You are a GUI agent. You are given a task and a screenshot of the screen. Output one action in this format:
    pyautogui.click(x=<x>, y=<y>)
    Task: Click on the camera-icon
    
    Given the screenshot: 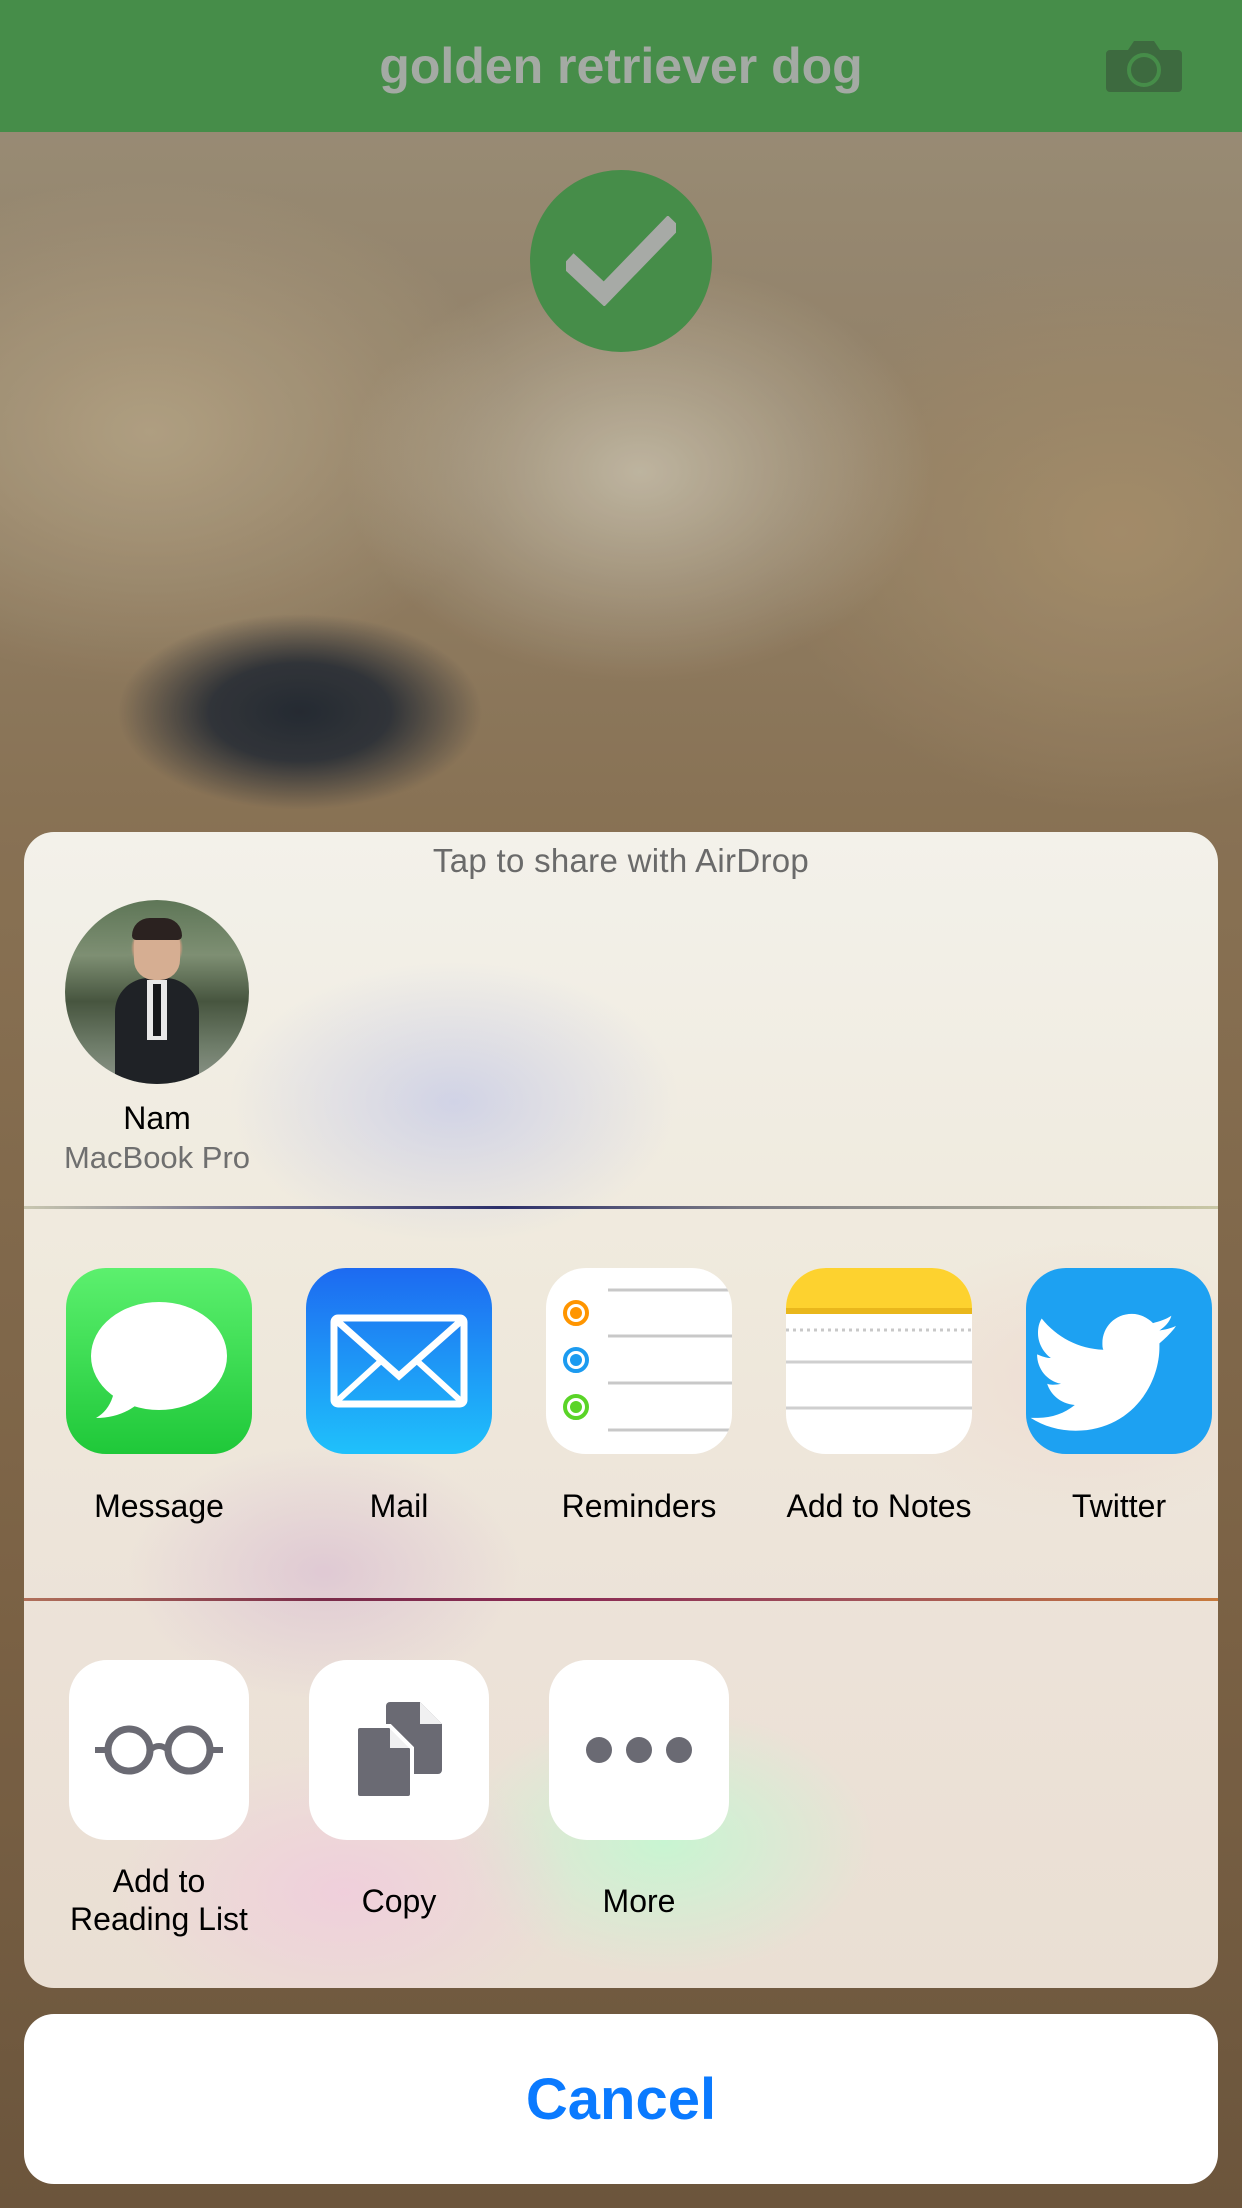 What is the action you would take?
    pyautogui.click(x=1144, y=65)
    